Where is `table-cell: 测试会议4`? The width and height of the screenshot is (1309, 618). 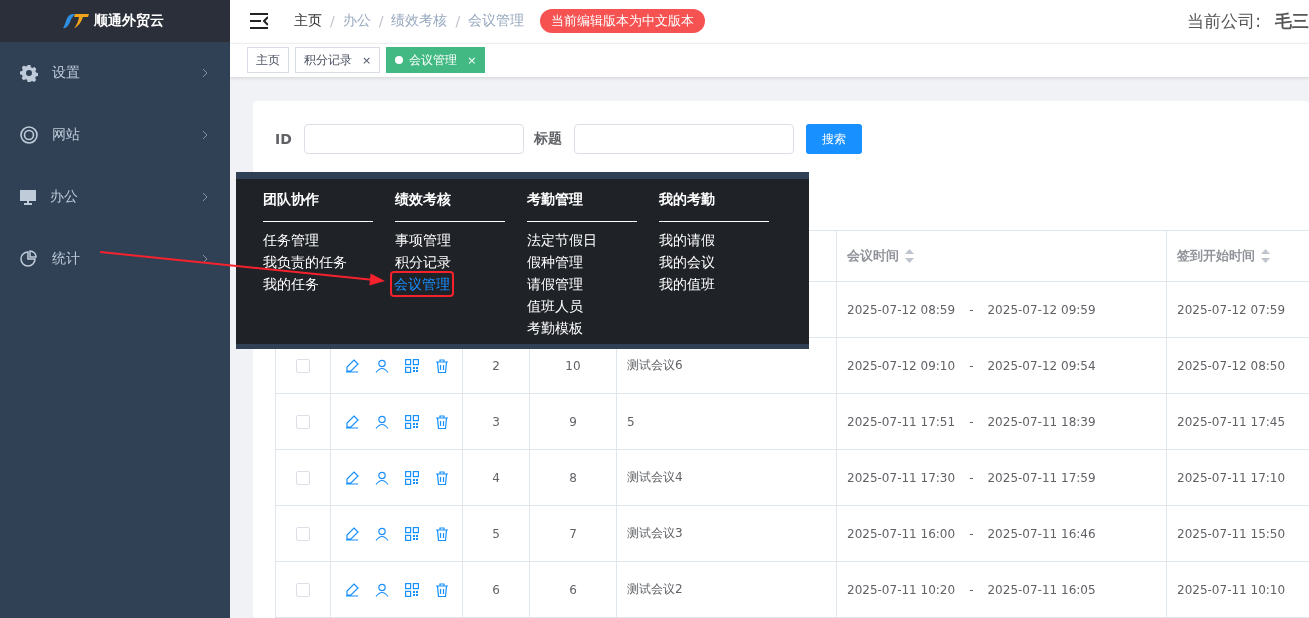 table-cell: 测试会议4 is located at coordinates (726, 477).